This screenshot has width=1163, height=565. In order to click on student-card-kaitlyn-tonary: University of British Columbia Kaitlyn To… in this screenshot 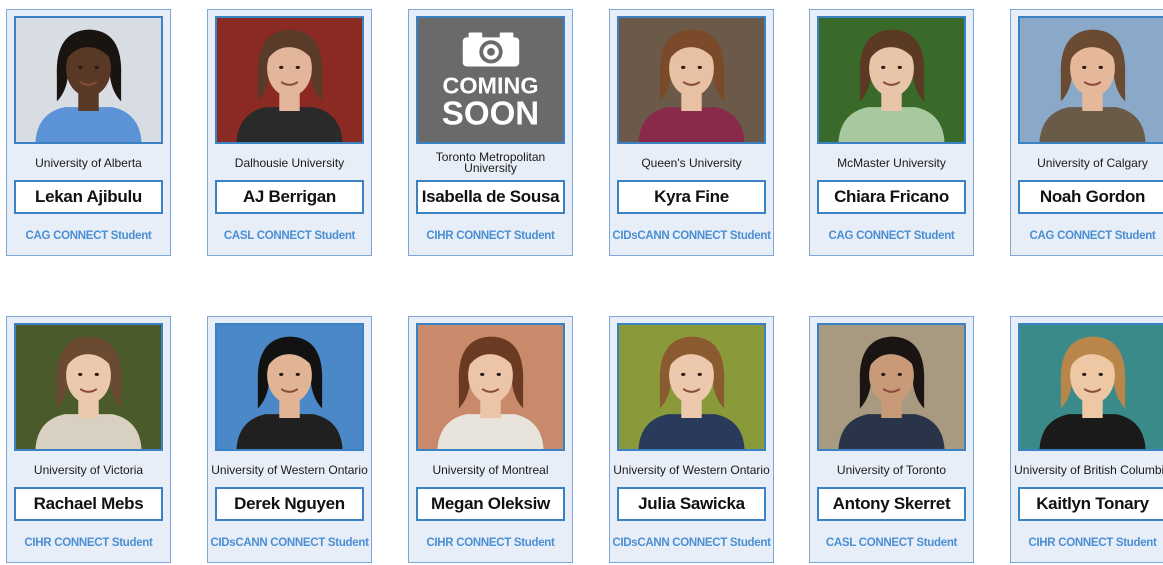, I will do `click(1086, 439)`.